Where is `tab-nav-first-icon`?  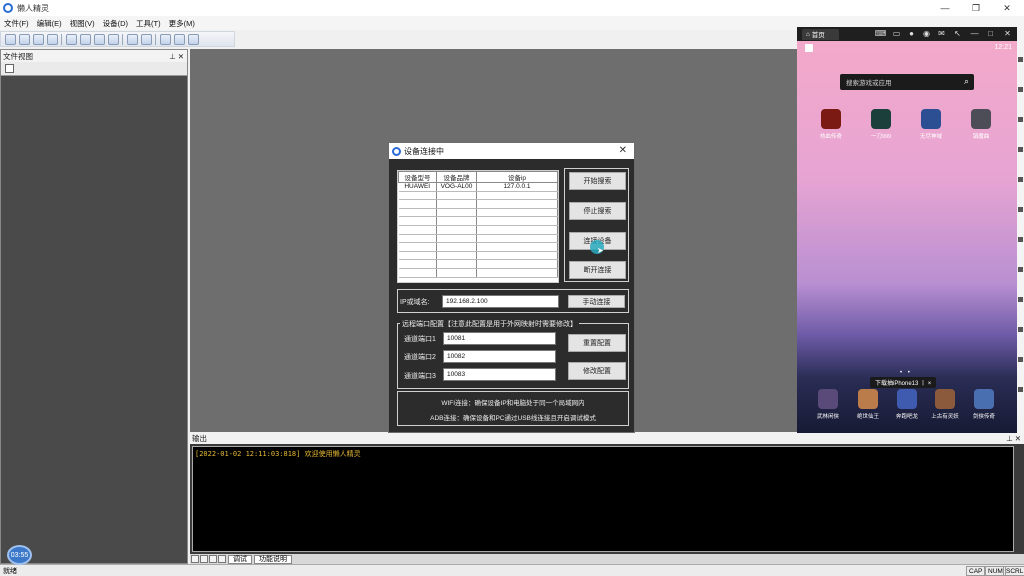 tab-nav-first-icon is located at coordinates (195, 559).